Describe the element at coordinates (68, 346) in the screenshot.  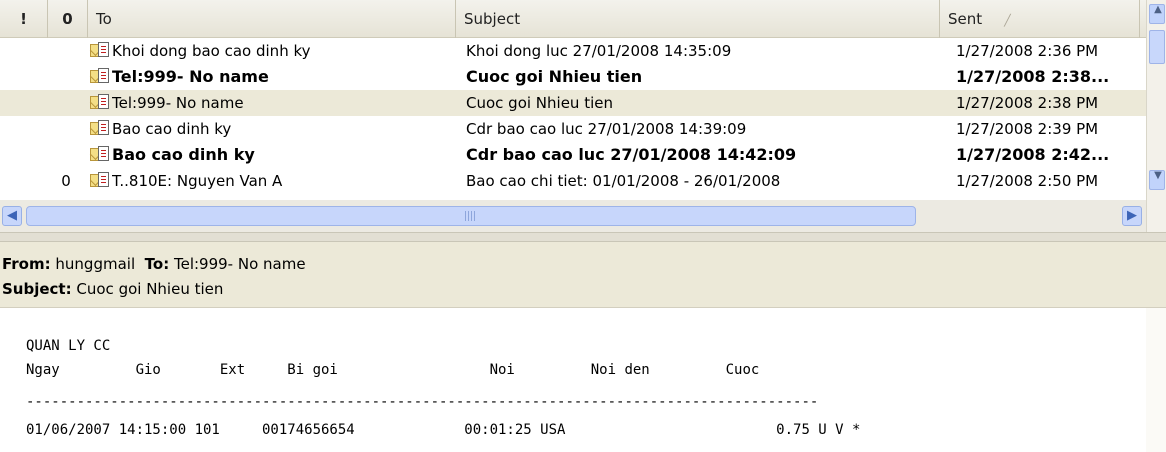
I see `body-line: QUAN LY CC` at that location.